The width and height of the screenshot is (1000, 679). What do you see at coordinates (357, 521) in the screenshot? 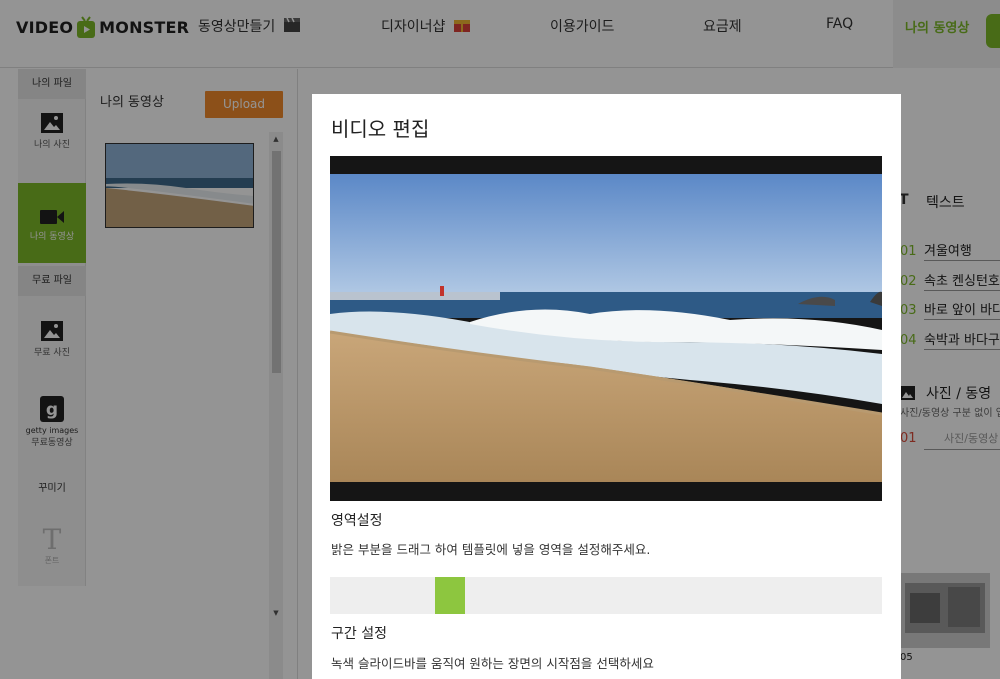
I see `area-setting-title: 영역설정` at bounding box center [357, 521].